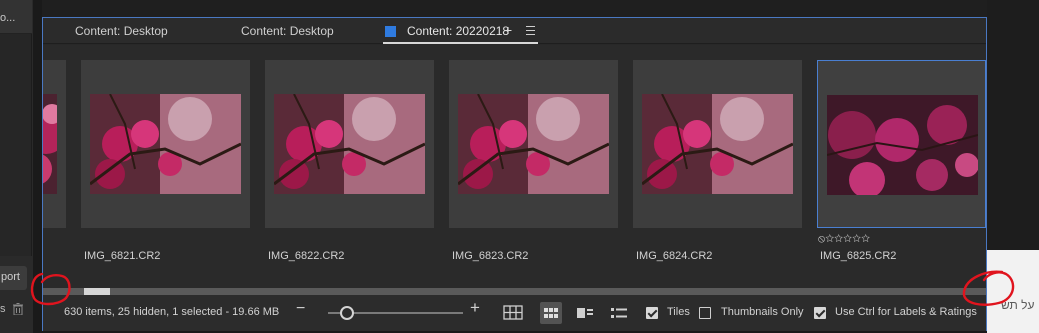 This screenshot has width=1039, height=333. I want to click on details-view-icon, so click(585, 313).